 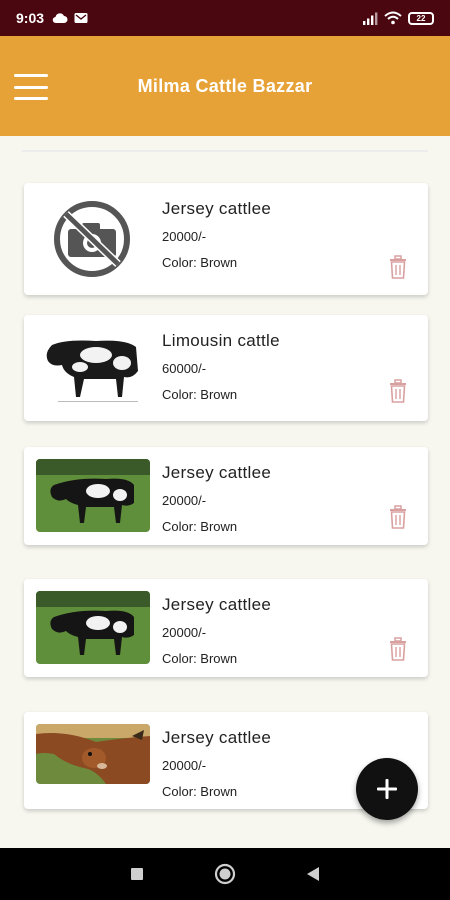 What do you see at coordinates (225, 18) in the screenshot?
I see `status-bar: 9:03 22` at bounding box center [225, 18].